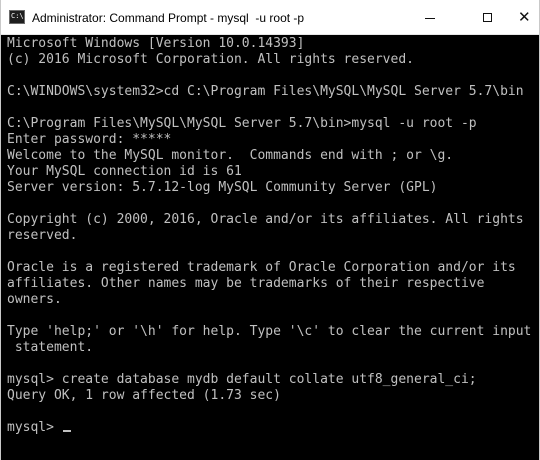 The height and width of the screenshot is (460, 540). I want to click on console-line: Enter password: *****, so click(89, 139).